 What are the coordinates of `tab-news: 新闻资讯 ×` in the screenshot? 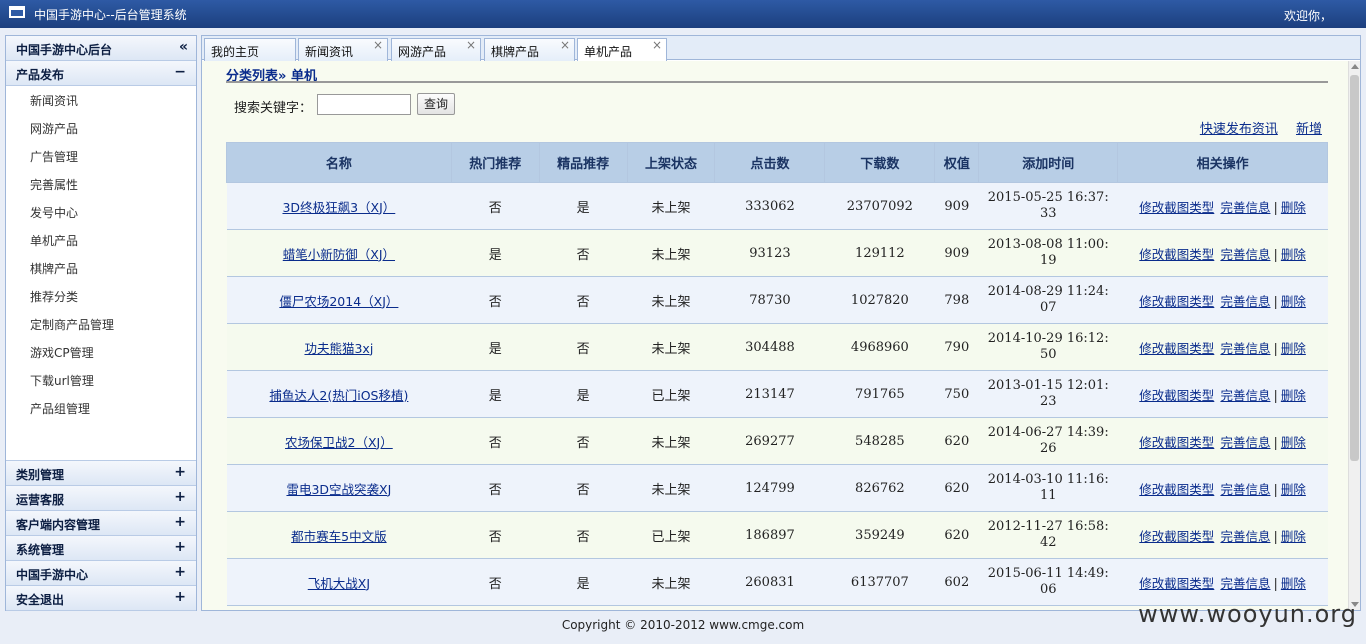 It's located at (343, 49).